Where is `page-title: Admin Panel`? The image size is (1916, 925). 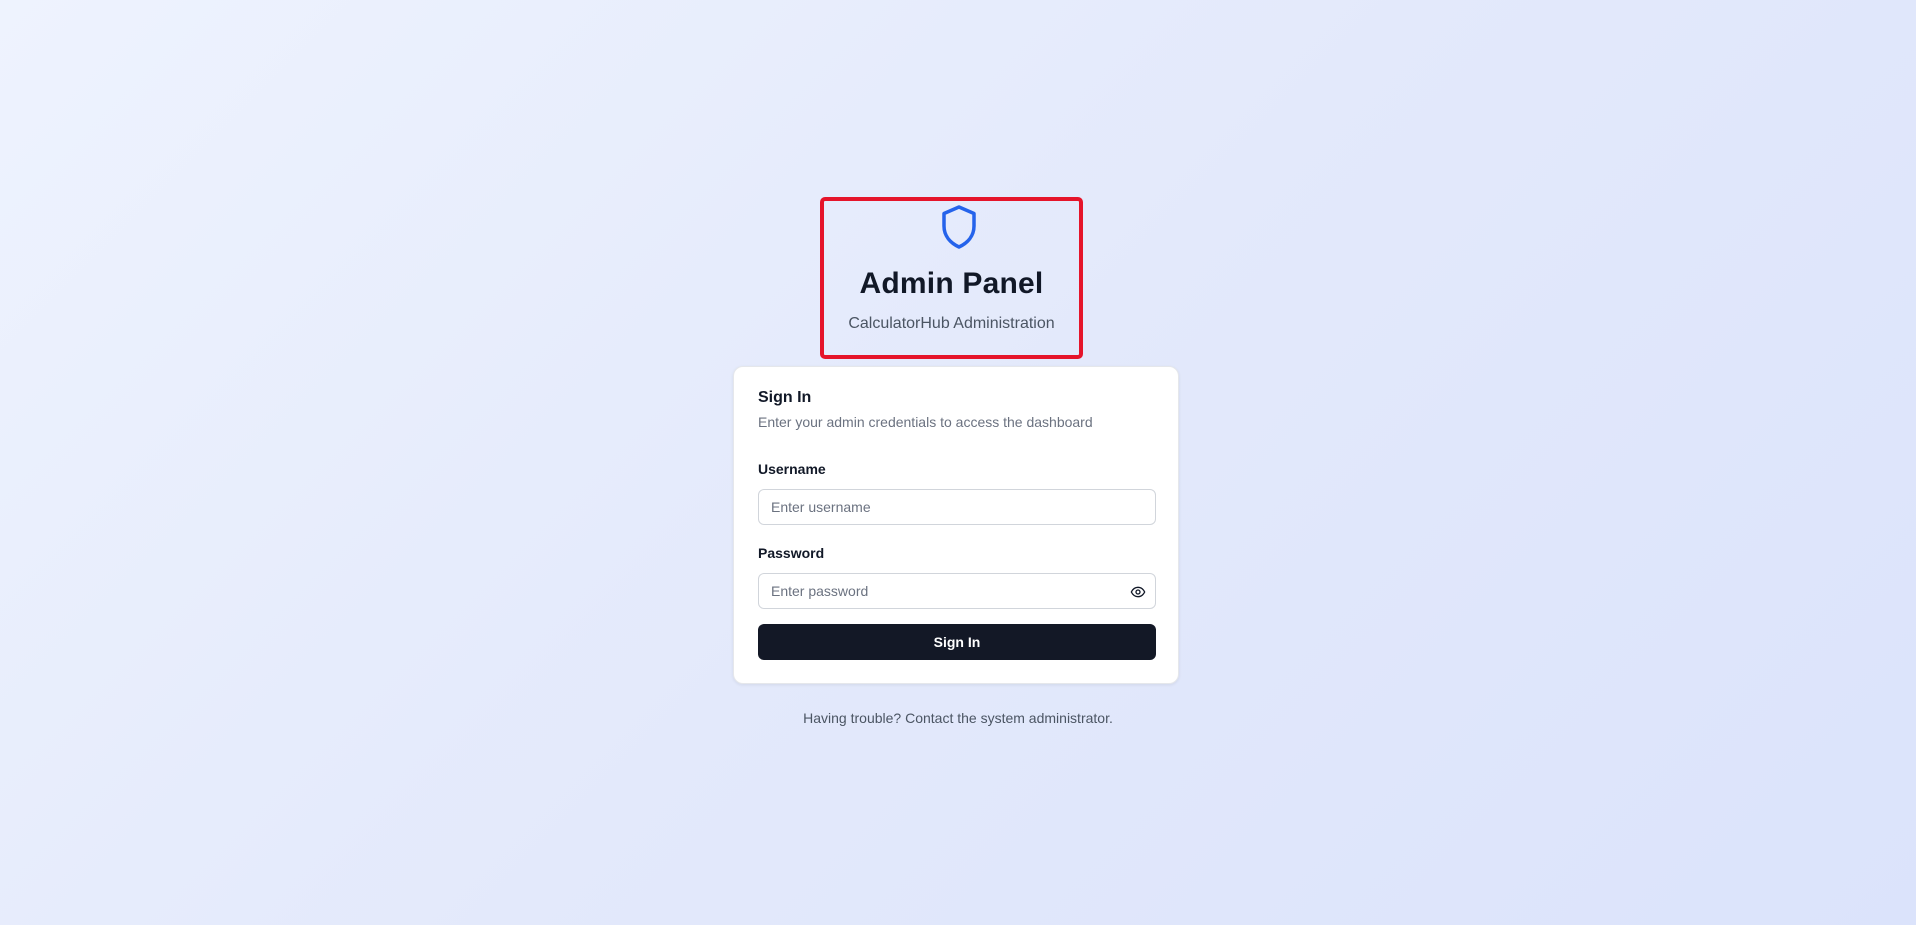
page-title: Admin Panel is located at coordinates (951, 283).